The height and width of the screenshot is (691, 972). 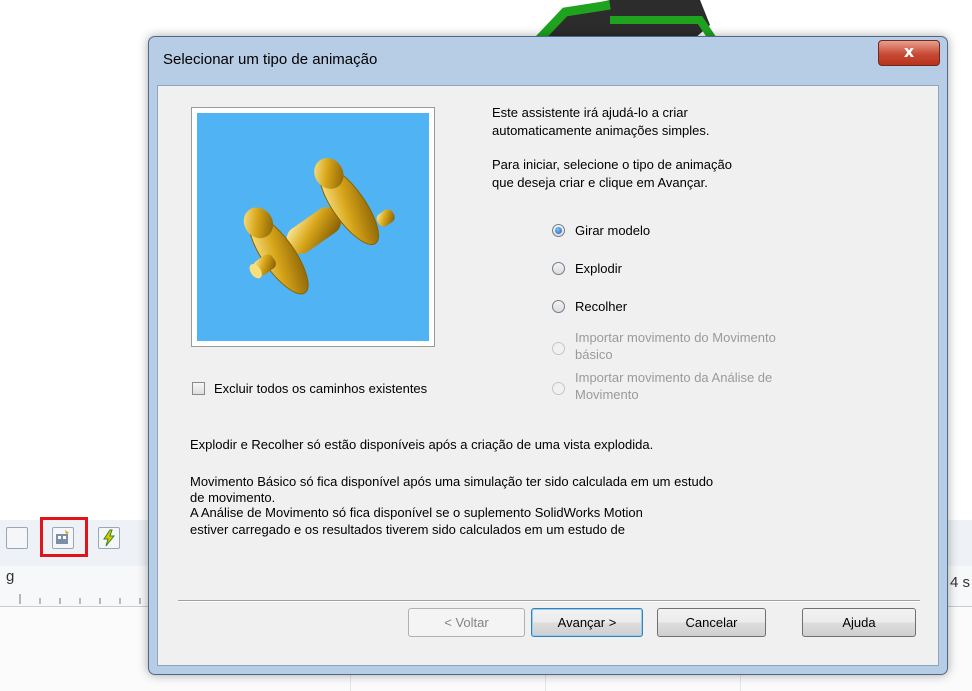 I want to click on close-icon: x, so click(x=909, y=51).